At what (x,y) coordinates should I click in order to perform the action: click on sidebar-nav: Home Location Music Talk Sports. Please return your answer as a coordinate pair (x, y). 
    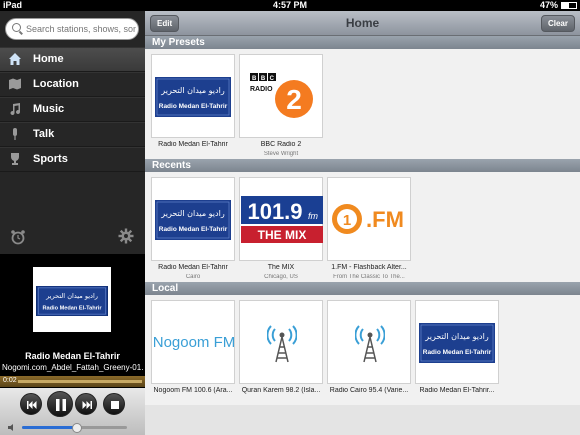
    Looking at the image, I should click on (72, 109).